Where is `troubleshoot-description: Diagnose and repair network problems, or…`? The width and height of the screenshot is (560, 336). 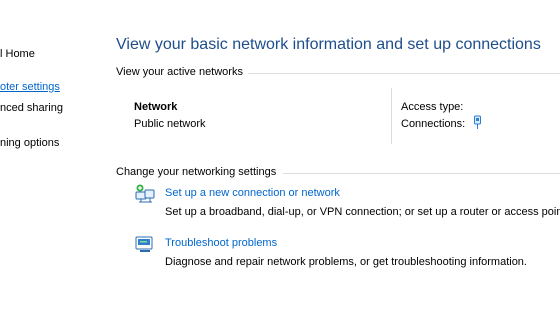 troubleshoot-description: Diagnose and repair network problems, or… is located at coordinates (346, 262).